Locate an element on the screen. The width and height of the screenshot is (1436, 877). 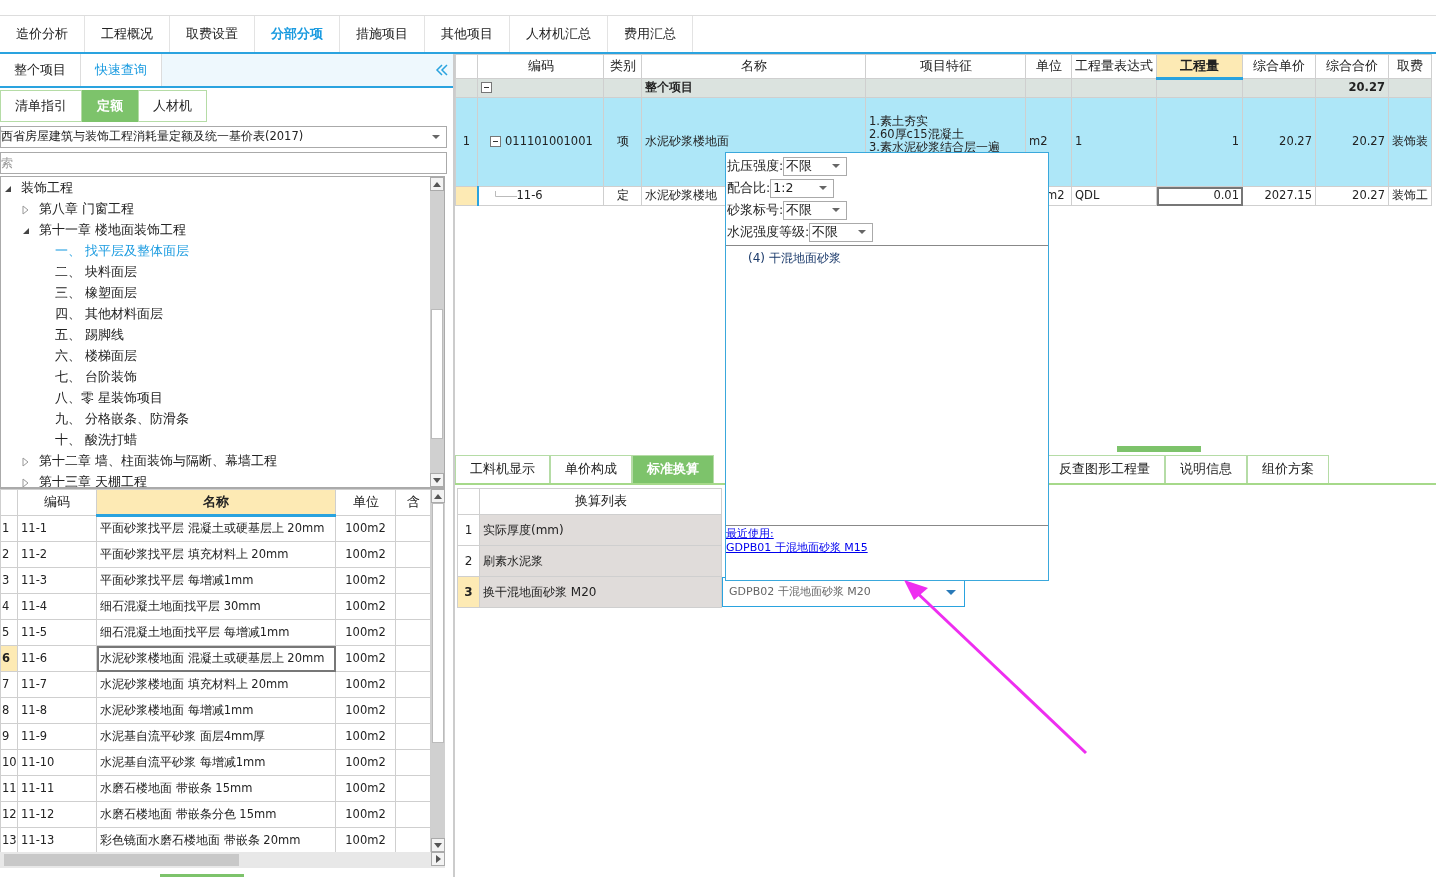
tree-item: 六、 楼梯面层 is located at coordinates (96, 356).